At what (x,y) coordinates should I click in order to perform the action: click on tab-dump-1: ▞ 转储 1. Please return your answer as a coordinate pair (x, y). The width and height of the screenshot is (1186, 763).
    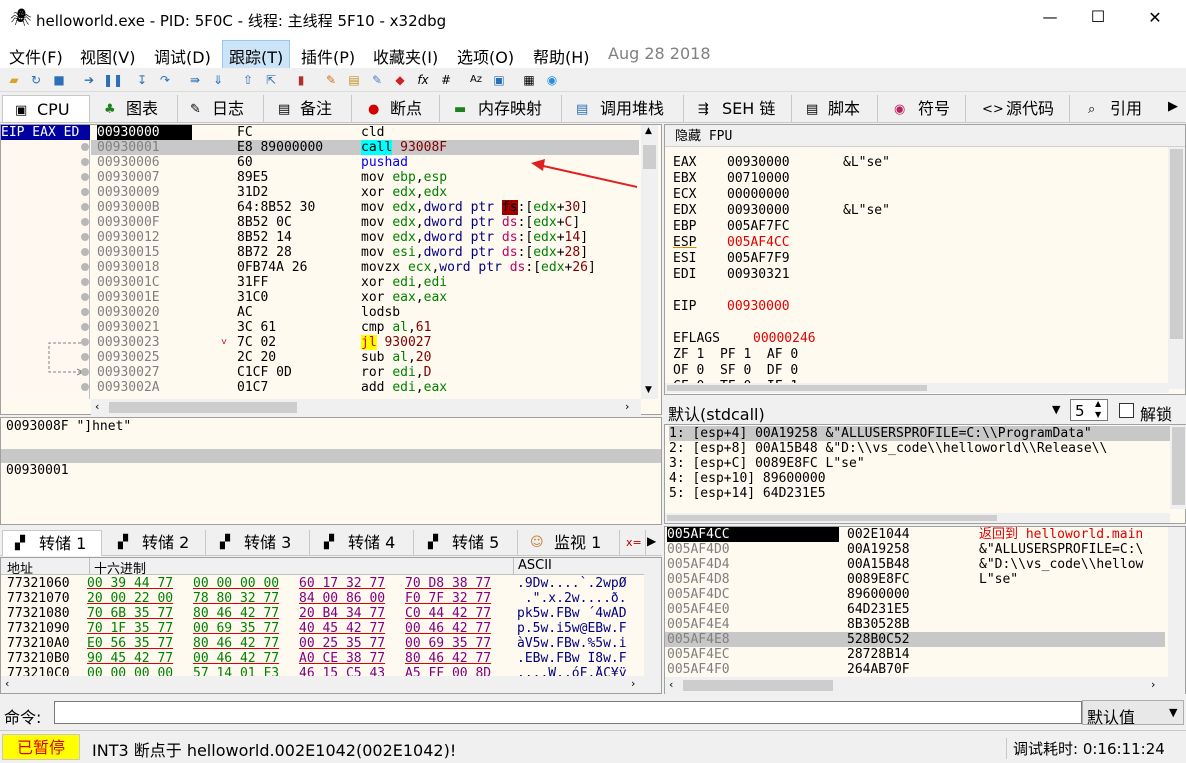
    Looking at the image, I should click on (52, 543).